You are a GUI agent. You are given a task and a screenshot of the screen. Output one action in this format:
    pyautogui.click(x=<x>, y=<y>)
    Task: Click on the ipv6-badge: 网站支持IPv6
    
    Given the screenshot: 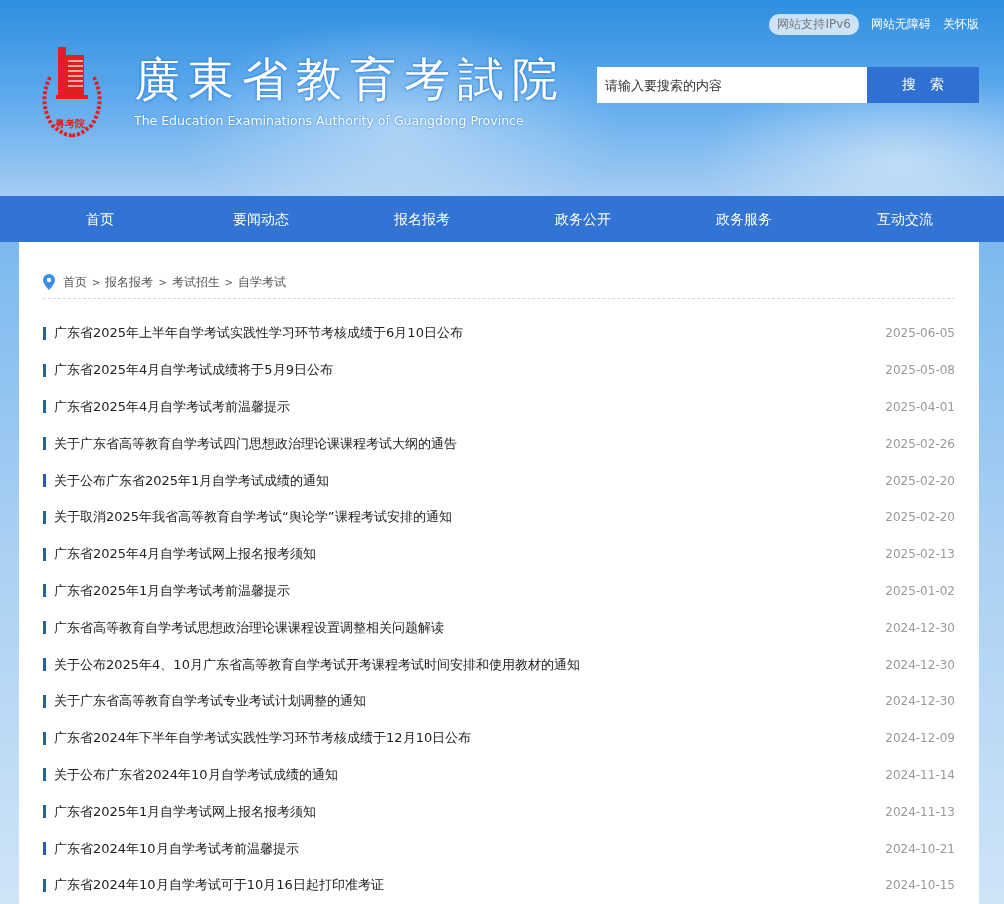 What is the action you would take?
    pyautogui.click(x=814, y=24)
    